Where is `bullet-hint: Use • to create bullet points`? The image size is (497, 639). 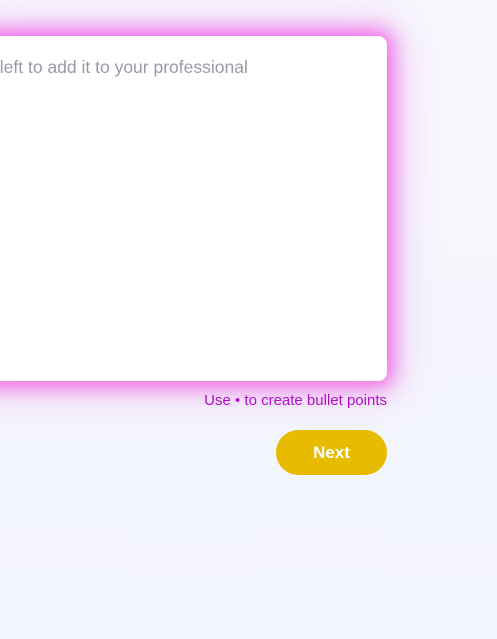 bullet-hint: Use • to create bullet points is located at coordinates (295, 400).